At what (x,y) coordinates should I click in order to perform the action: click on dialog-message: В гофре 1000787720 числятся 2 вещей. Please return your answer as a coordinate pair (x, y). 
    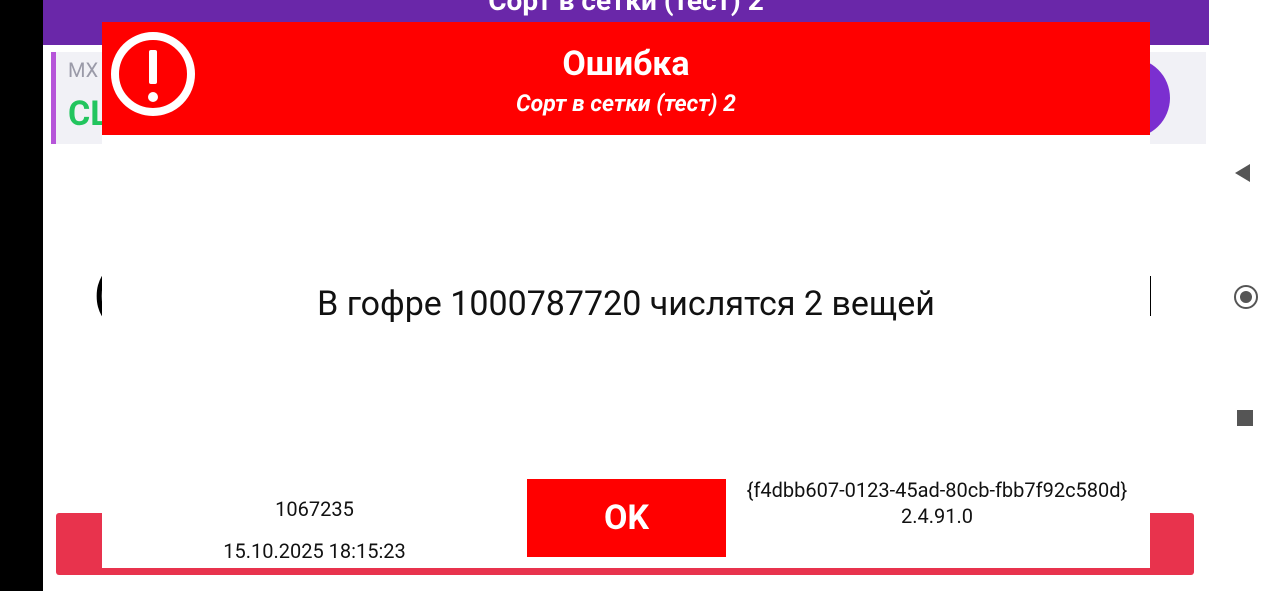
    Looking at the image, I should click on (626, 304).